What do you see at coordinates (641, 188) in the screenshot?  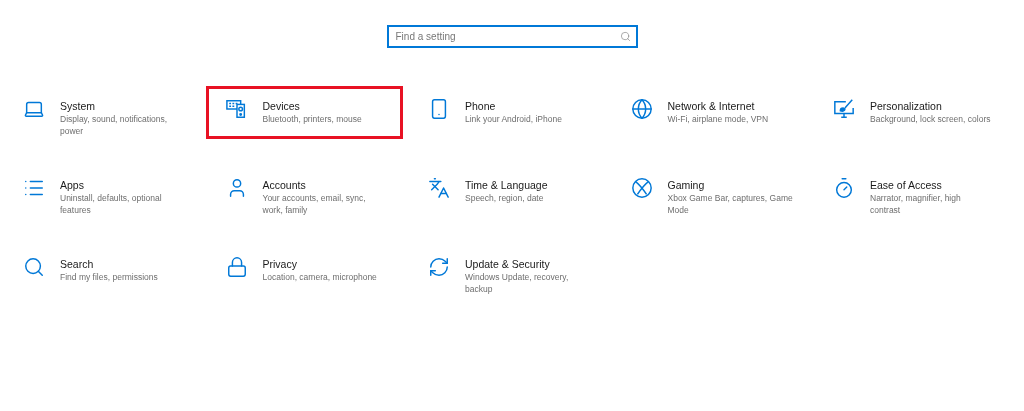 I see `circle-x-icon` at bounding box center [641, 188].